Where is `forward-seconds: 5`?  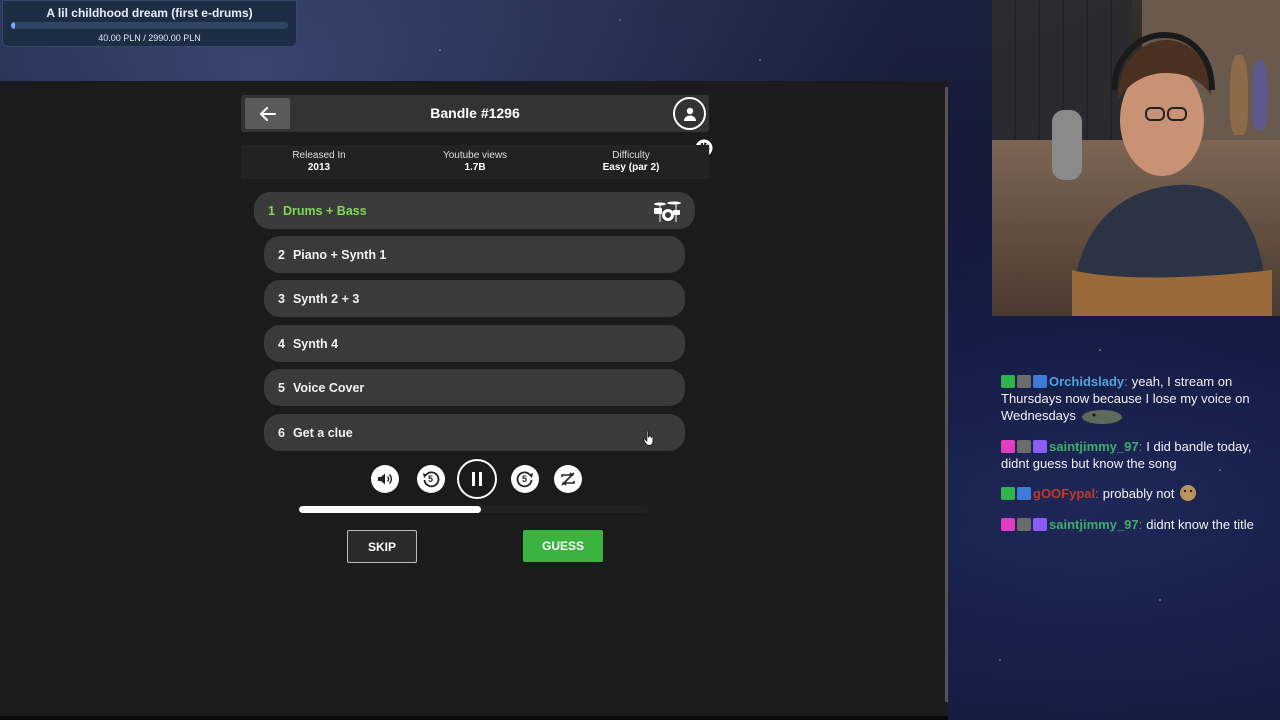 forward-seconds: 5 is located at coordinates (525, 479).